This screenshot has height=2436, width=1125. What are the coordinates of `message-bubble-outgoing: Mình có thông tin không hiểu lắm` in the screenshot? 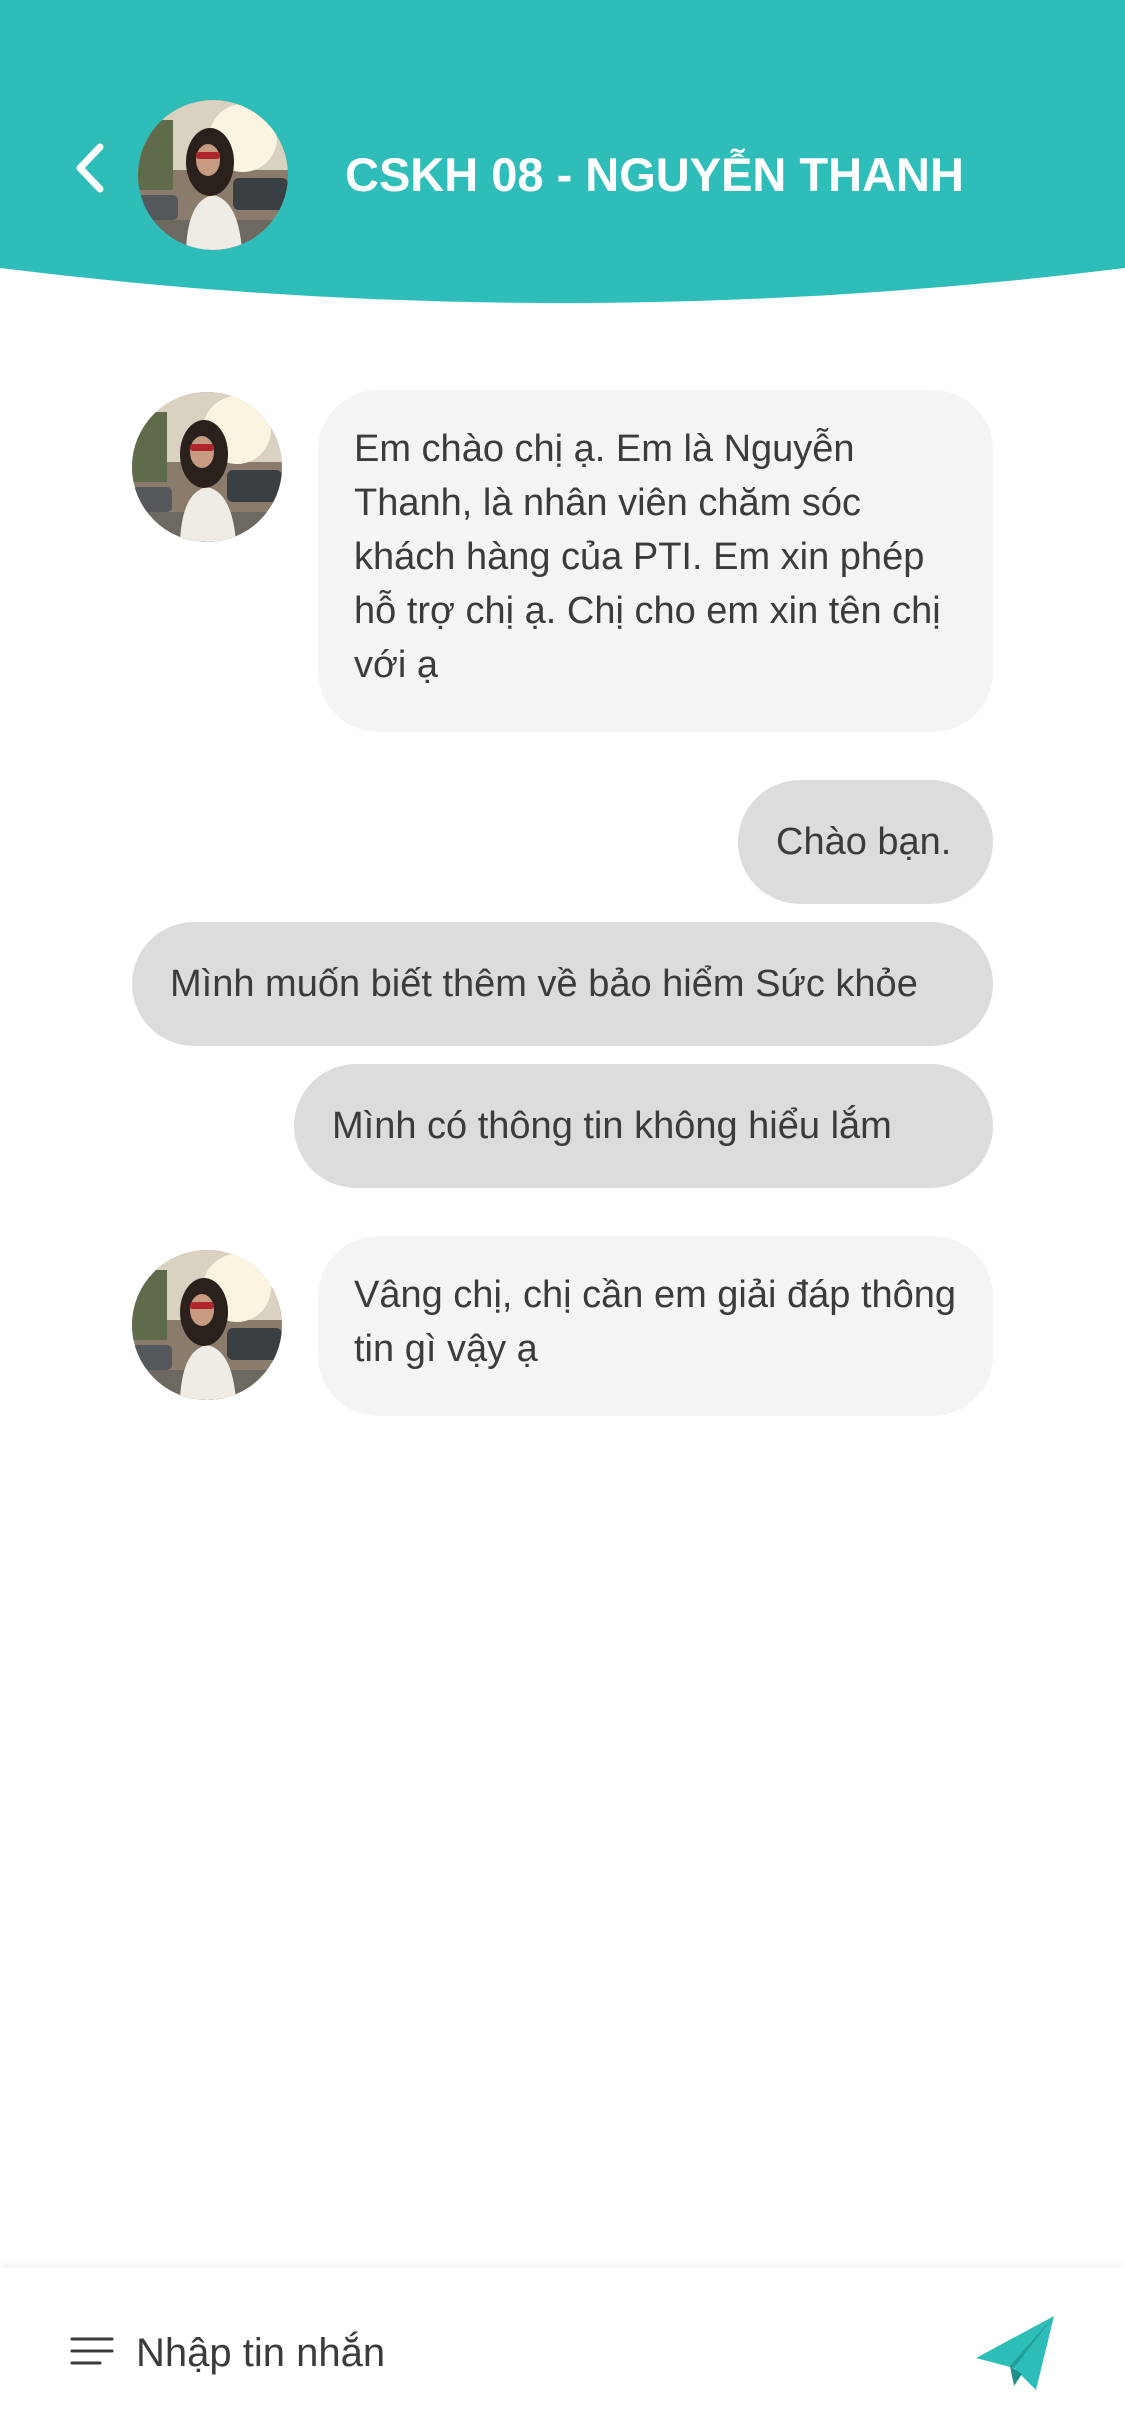 It's located at (643, 1126).